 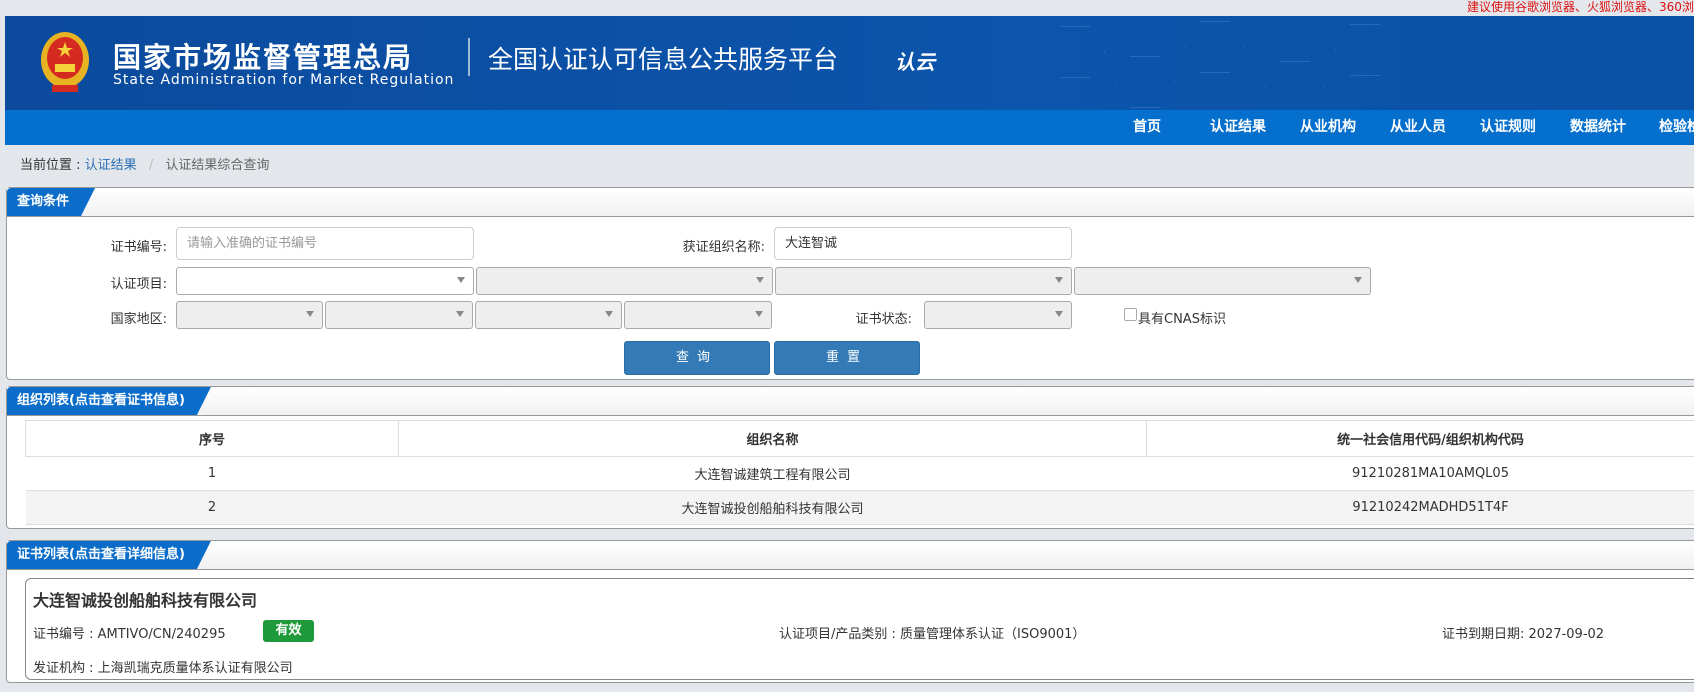 I want to click on nav-rules: 认证规则, so click(x=1508, y=127).